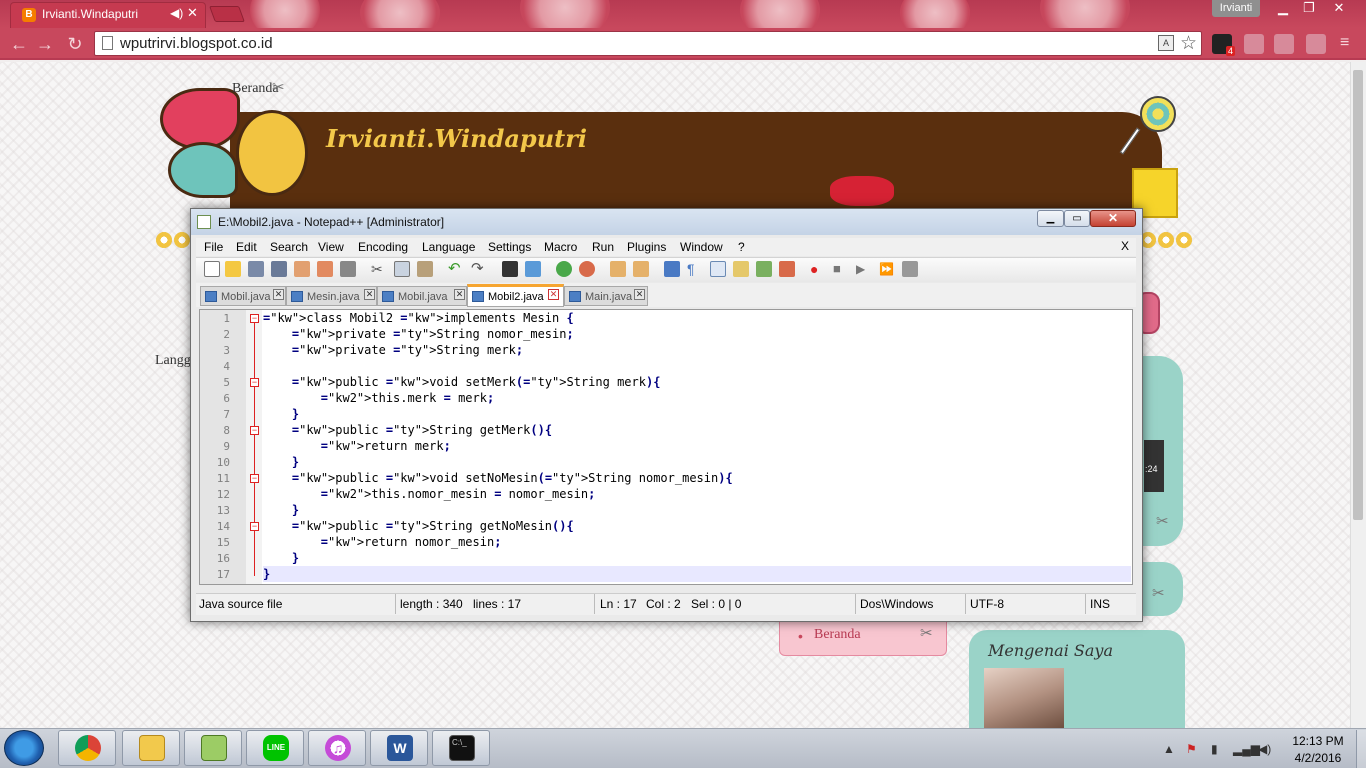 The width and height of the screenshot is (1366, 768). What do you see at coordinates (1125, 246) in the screenshot?
I see `close-document-button: X` at bounding box center [1125, 246].